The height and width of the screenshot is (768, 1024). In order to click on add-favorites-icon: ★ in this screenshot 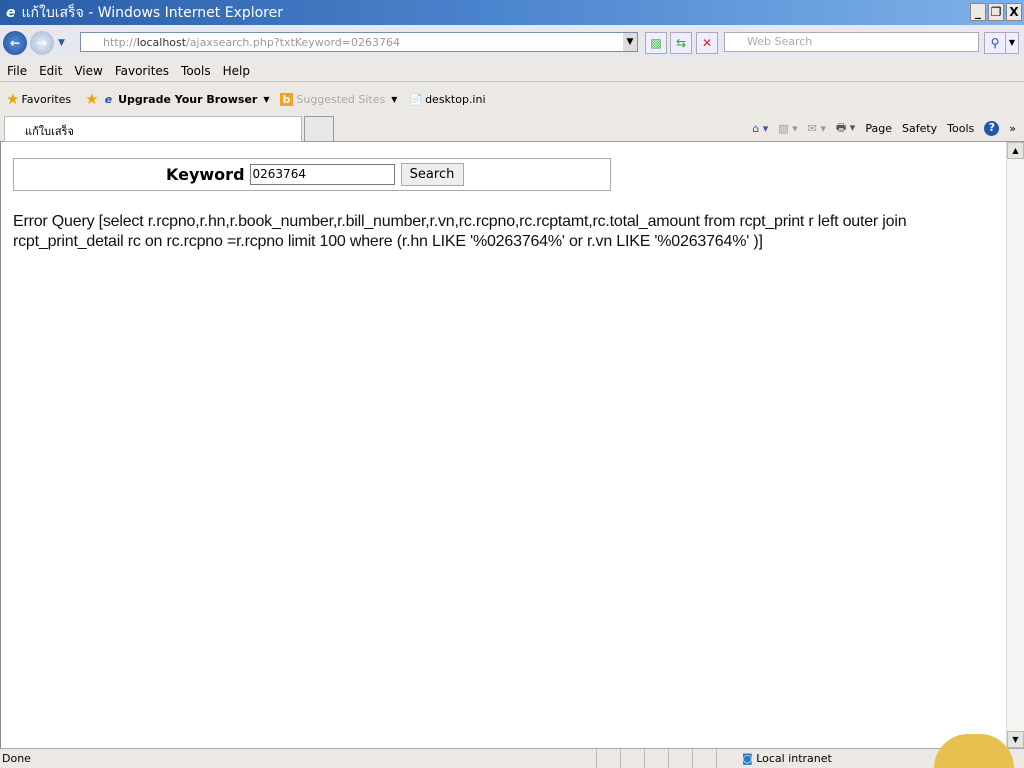, I will do `click(91, 99)`.